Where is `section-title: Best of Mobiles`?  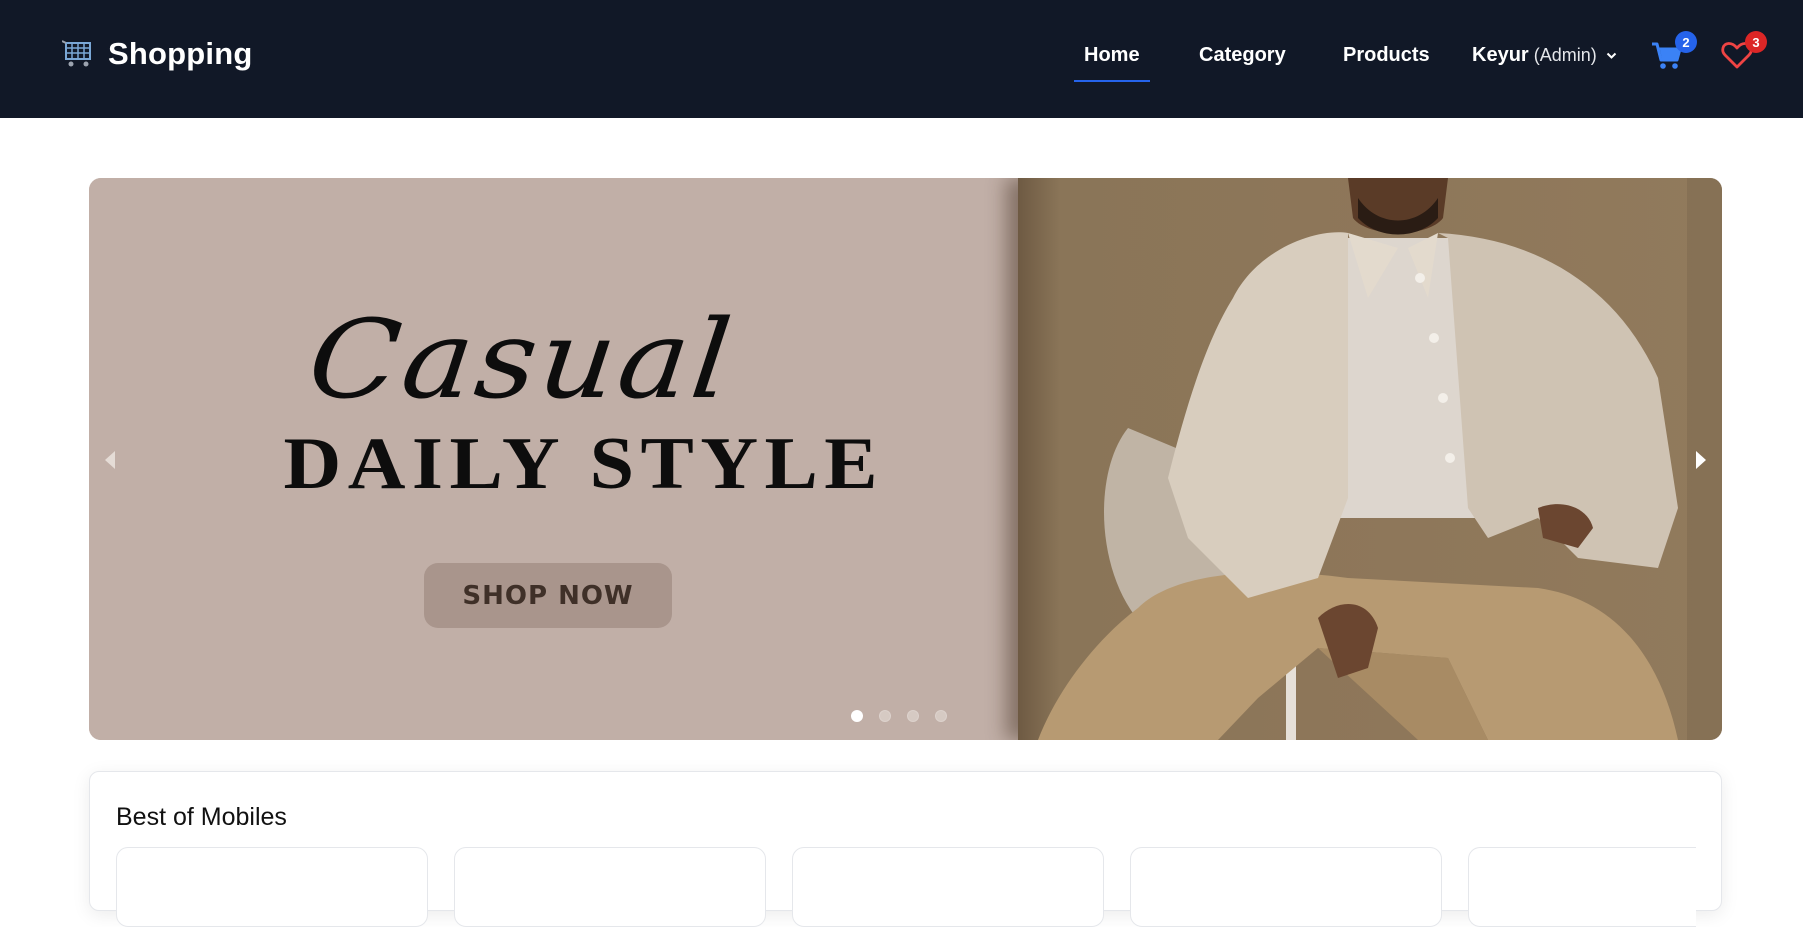
section-title: Best of Mobiles is located at coordinates (201, 817).